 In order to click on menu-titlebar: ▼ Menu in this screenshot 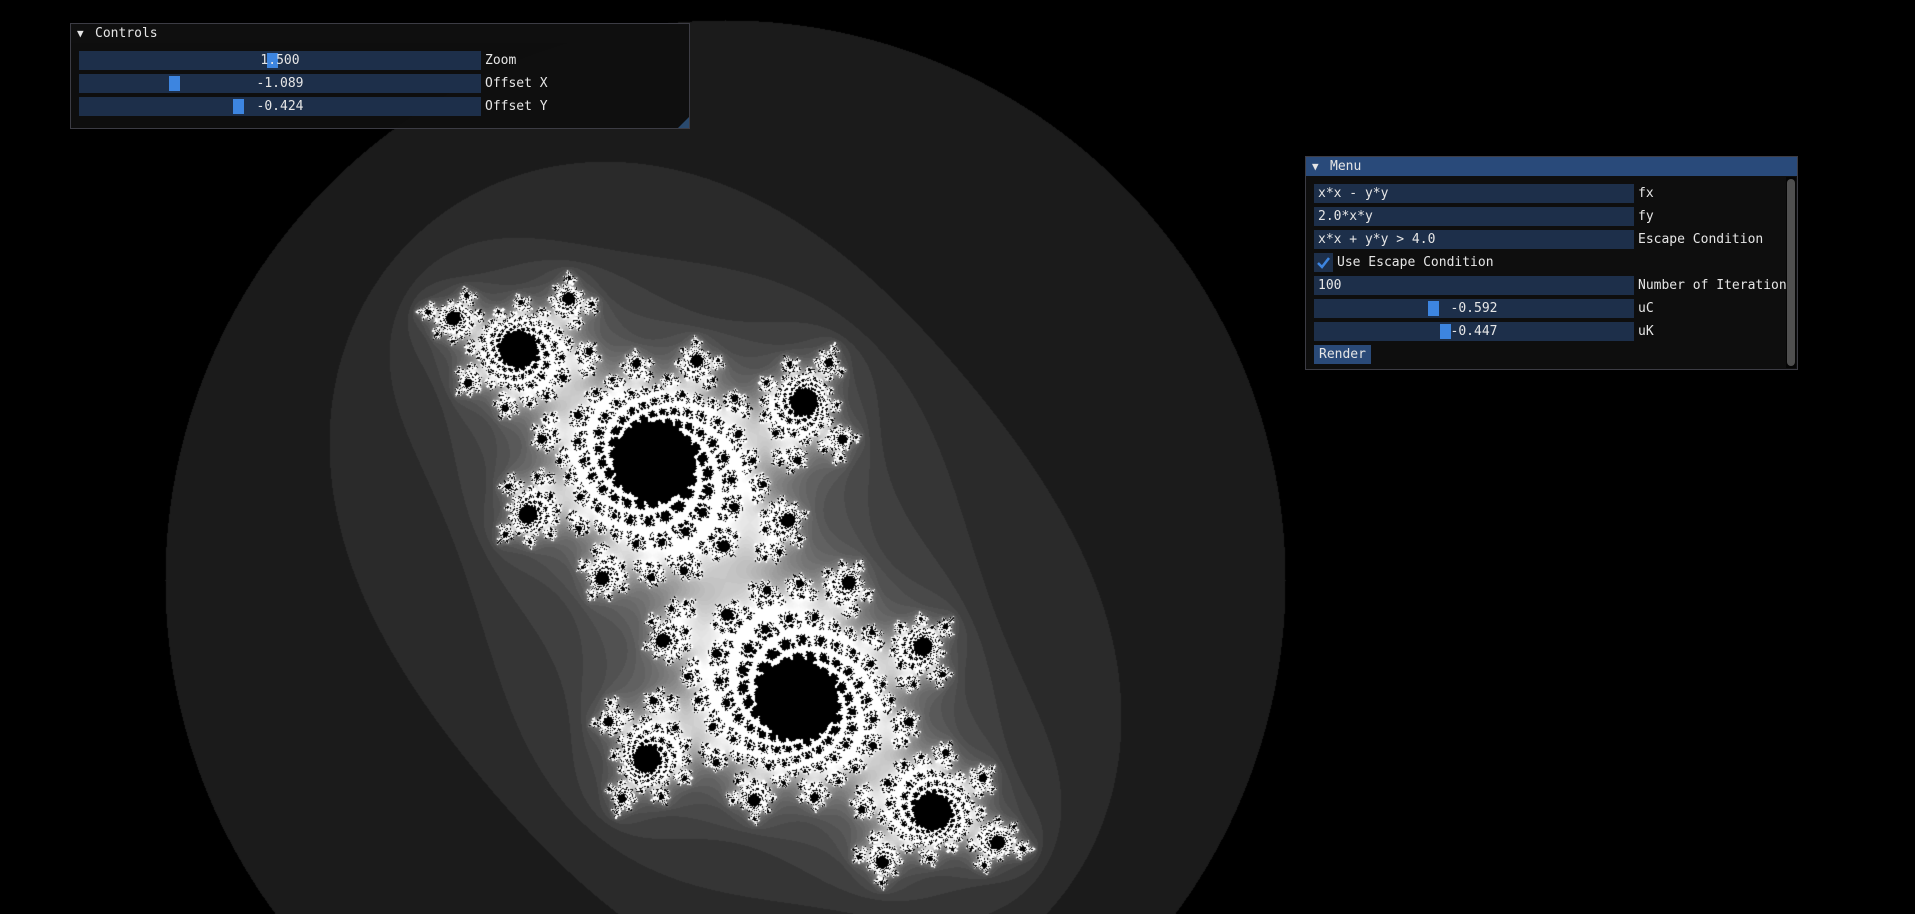, I will do `click(1551, 166)`.